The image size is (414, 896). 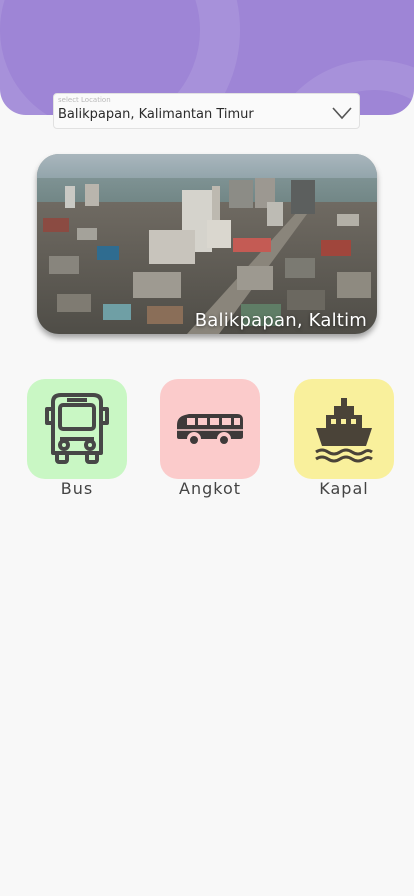 What do you see at coordinates (210, 488) in the screenshot?
I see `transport-label-angkot: Angkot` at bounding box center [210, 488].